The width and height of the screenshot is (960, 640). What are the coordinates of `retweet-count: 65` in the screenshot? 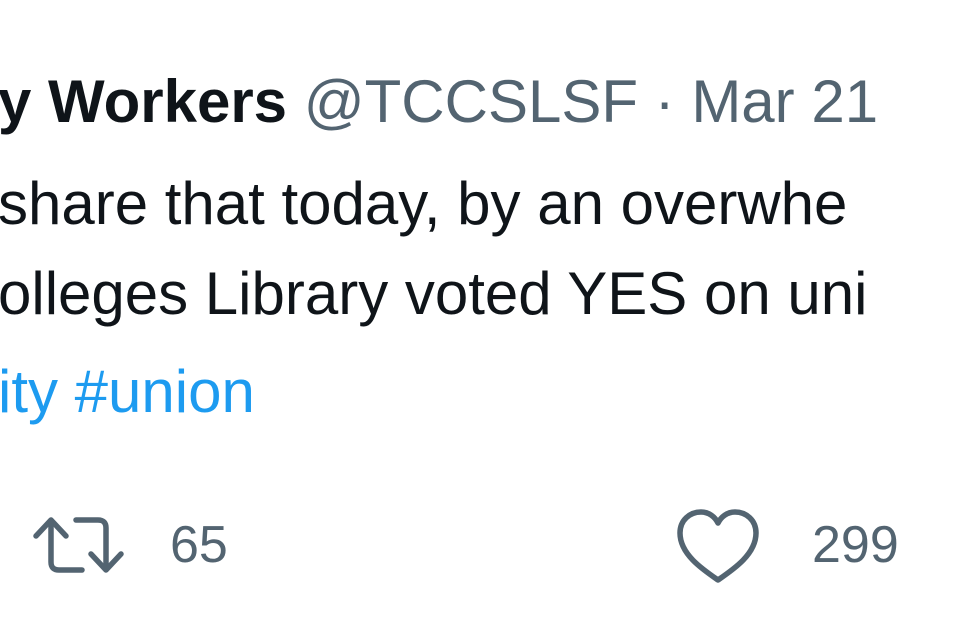 It's located at (199, 545).